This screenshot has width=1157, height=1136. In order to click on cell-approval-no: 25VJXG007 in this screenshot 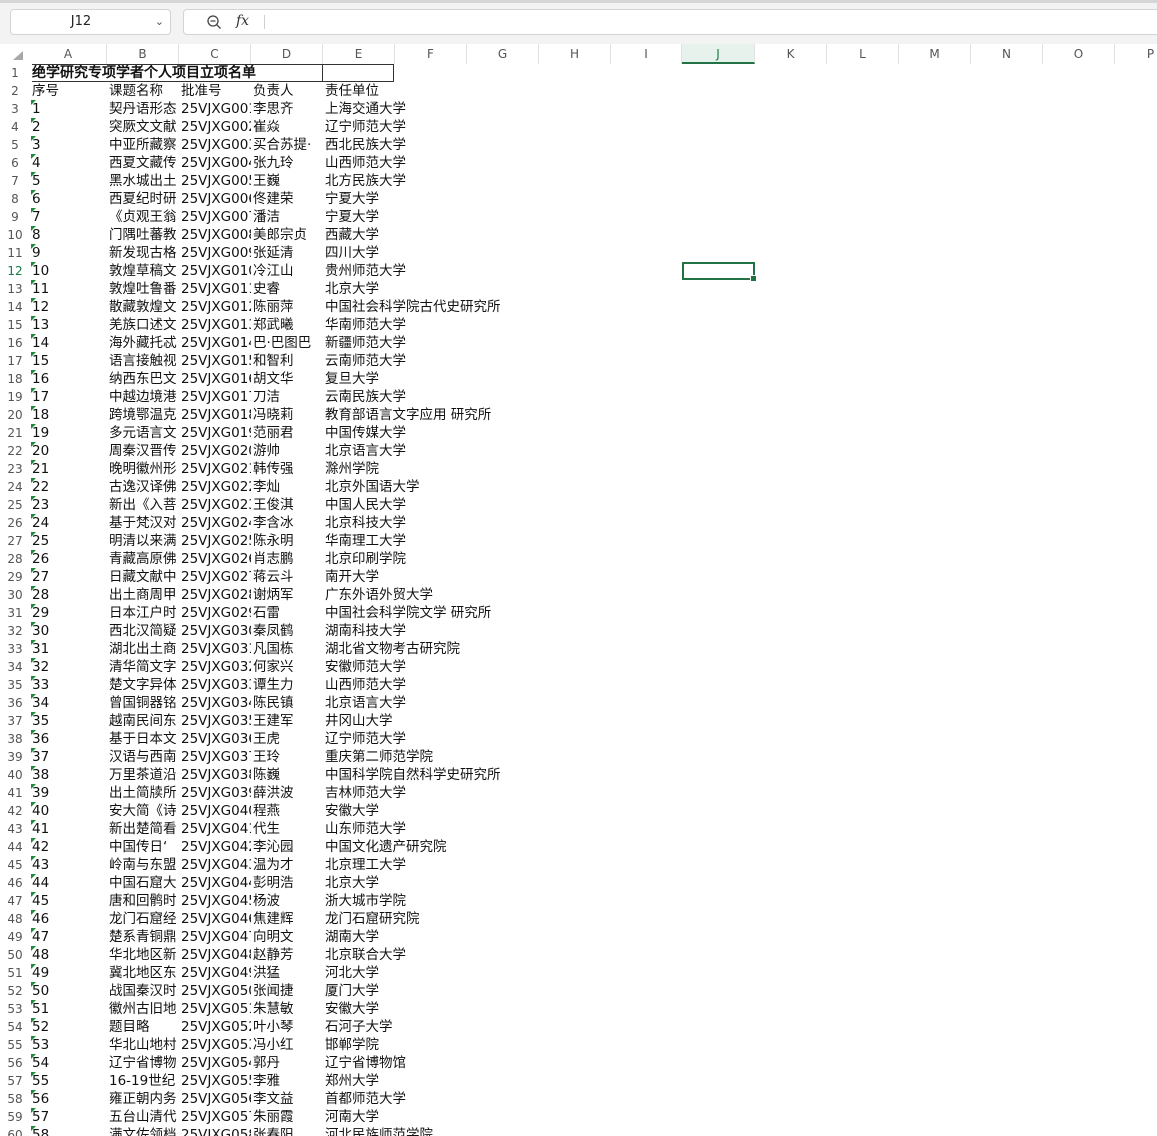, I will do `click(215, 217)`.